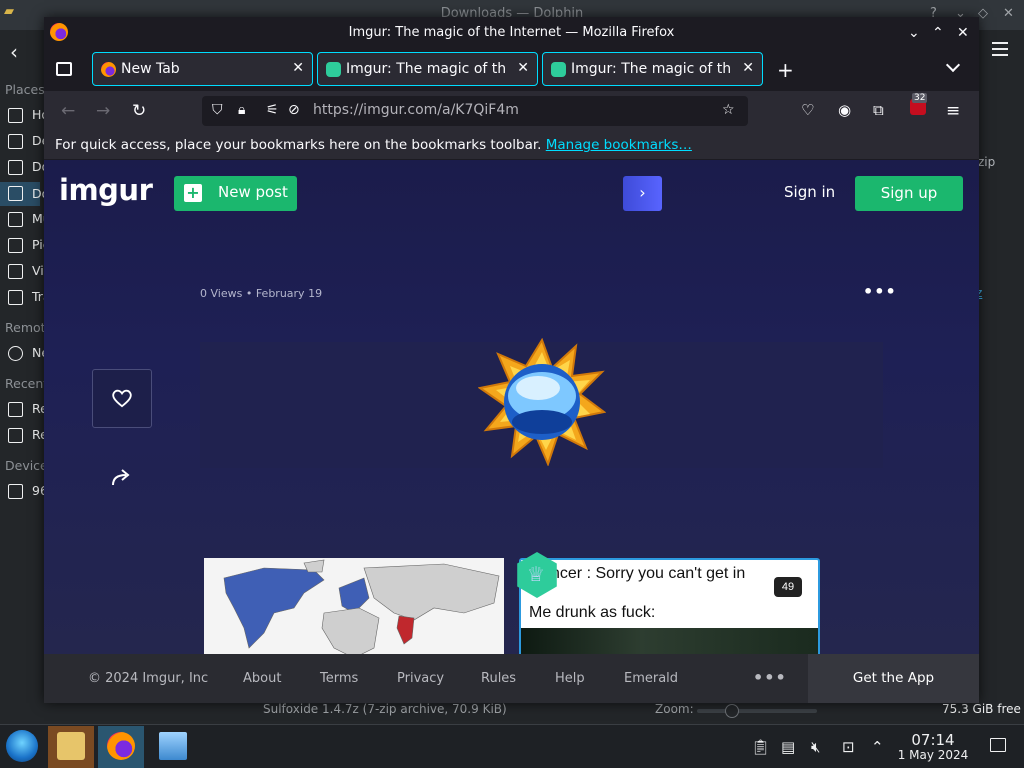  What do you see at coordinates (26, 436) in the screenshot?
I see `places-item-recent-locations: Recent Locations` at bounding box center [26, 436].